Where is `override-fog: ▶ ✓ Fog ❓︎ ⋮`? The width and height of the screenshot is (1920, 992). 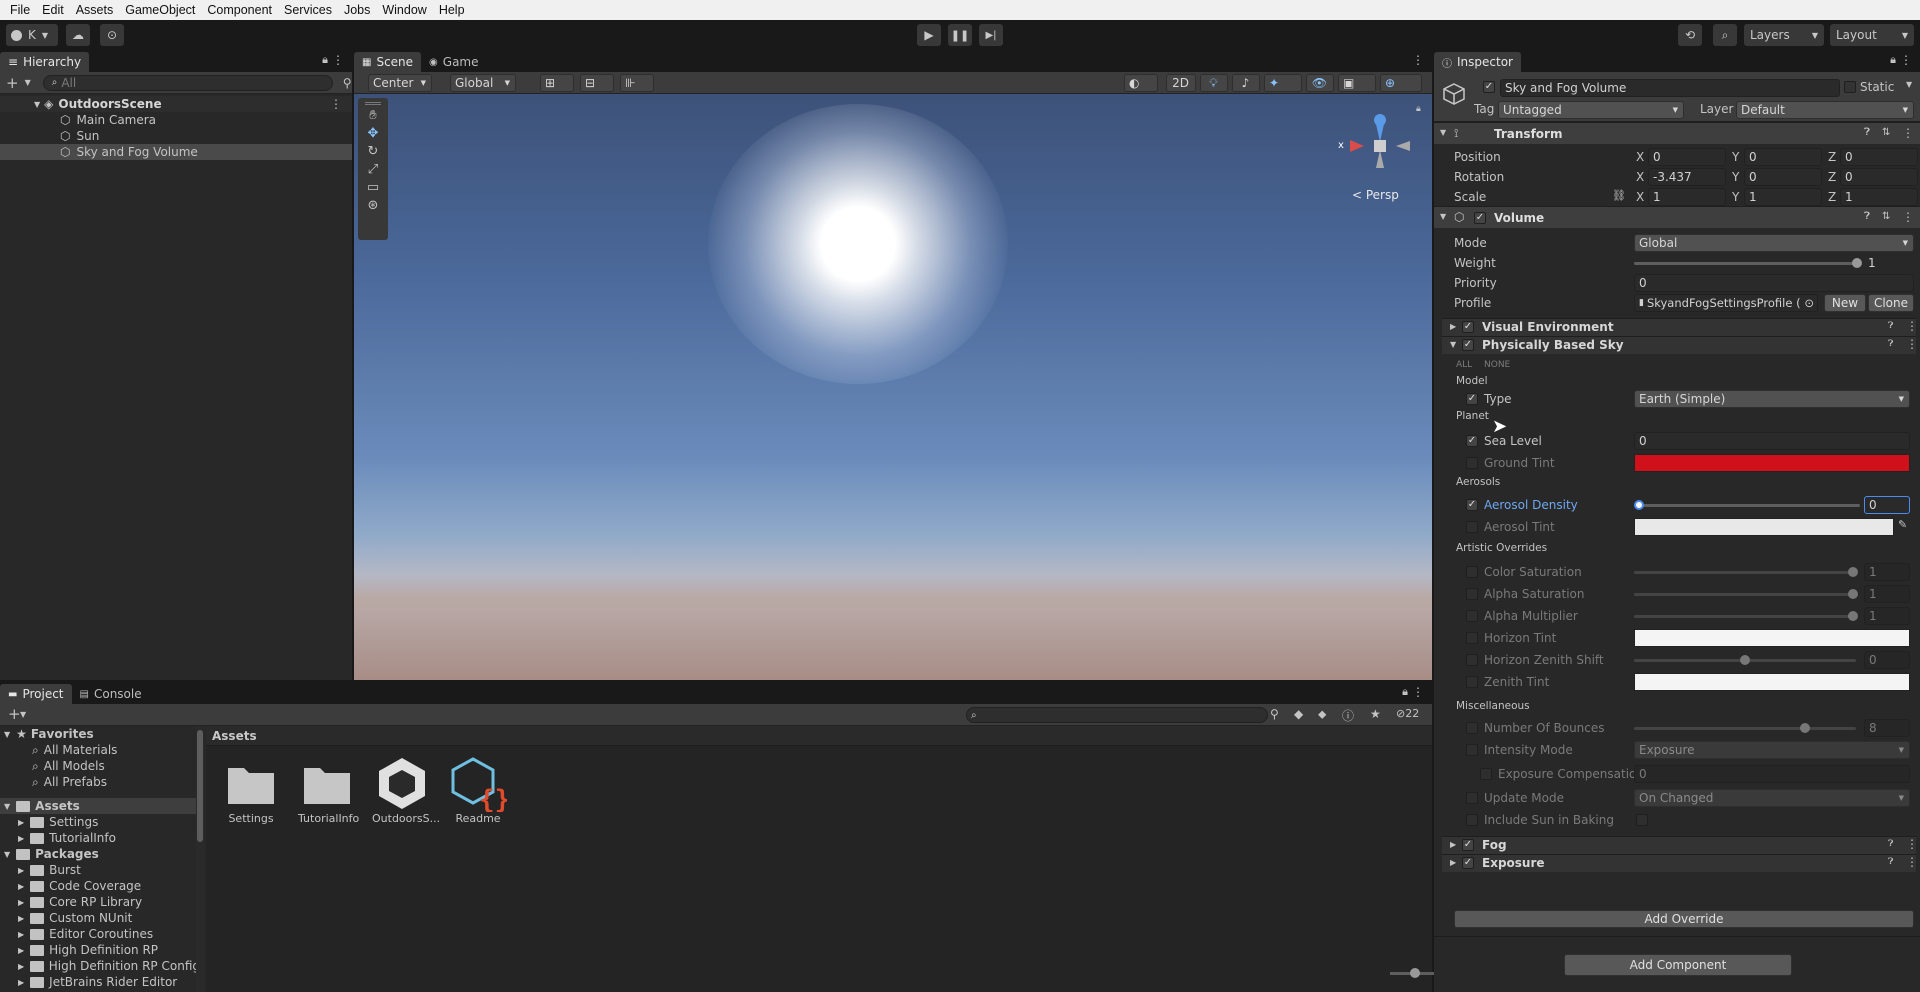 override-fog: ▶ ✓ Fog ❓︎ ⋮ is located at coordinates (1680, 845).